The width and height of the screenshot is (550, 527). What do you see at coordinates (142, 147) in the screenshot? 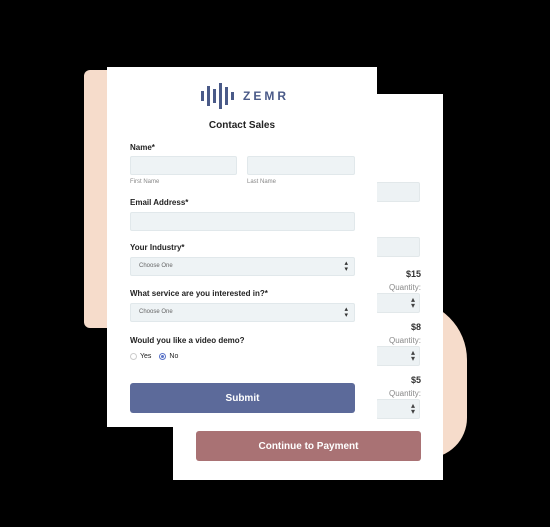
I see `name-label: Name*` at bounding box center [142, 147].